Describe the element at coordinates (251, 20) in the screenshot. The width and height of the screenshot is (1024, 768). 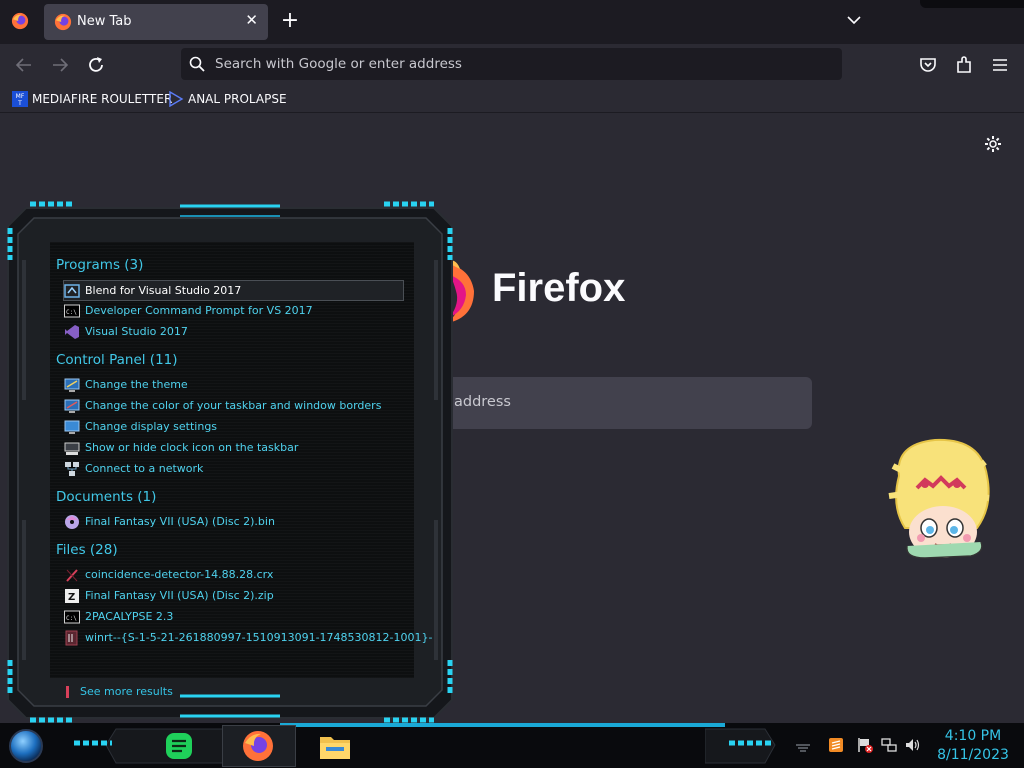
I see `close-icon: ✕` at that location.